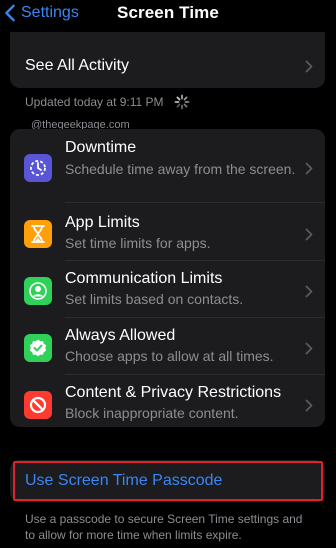  I want to click on use-passcode-row: Use Screen Time Passcode, so click(167, 481).